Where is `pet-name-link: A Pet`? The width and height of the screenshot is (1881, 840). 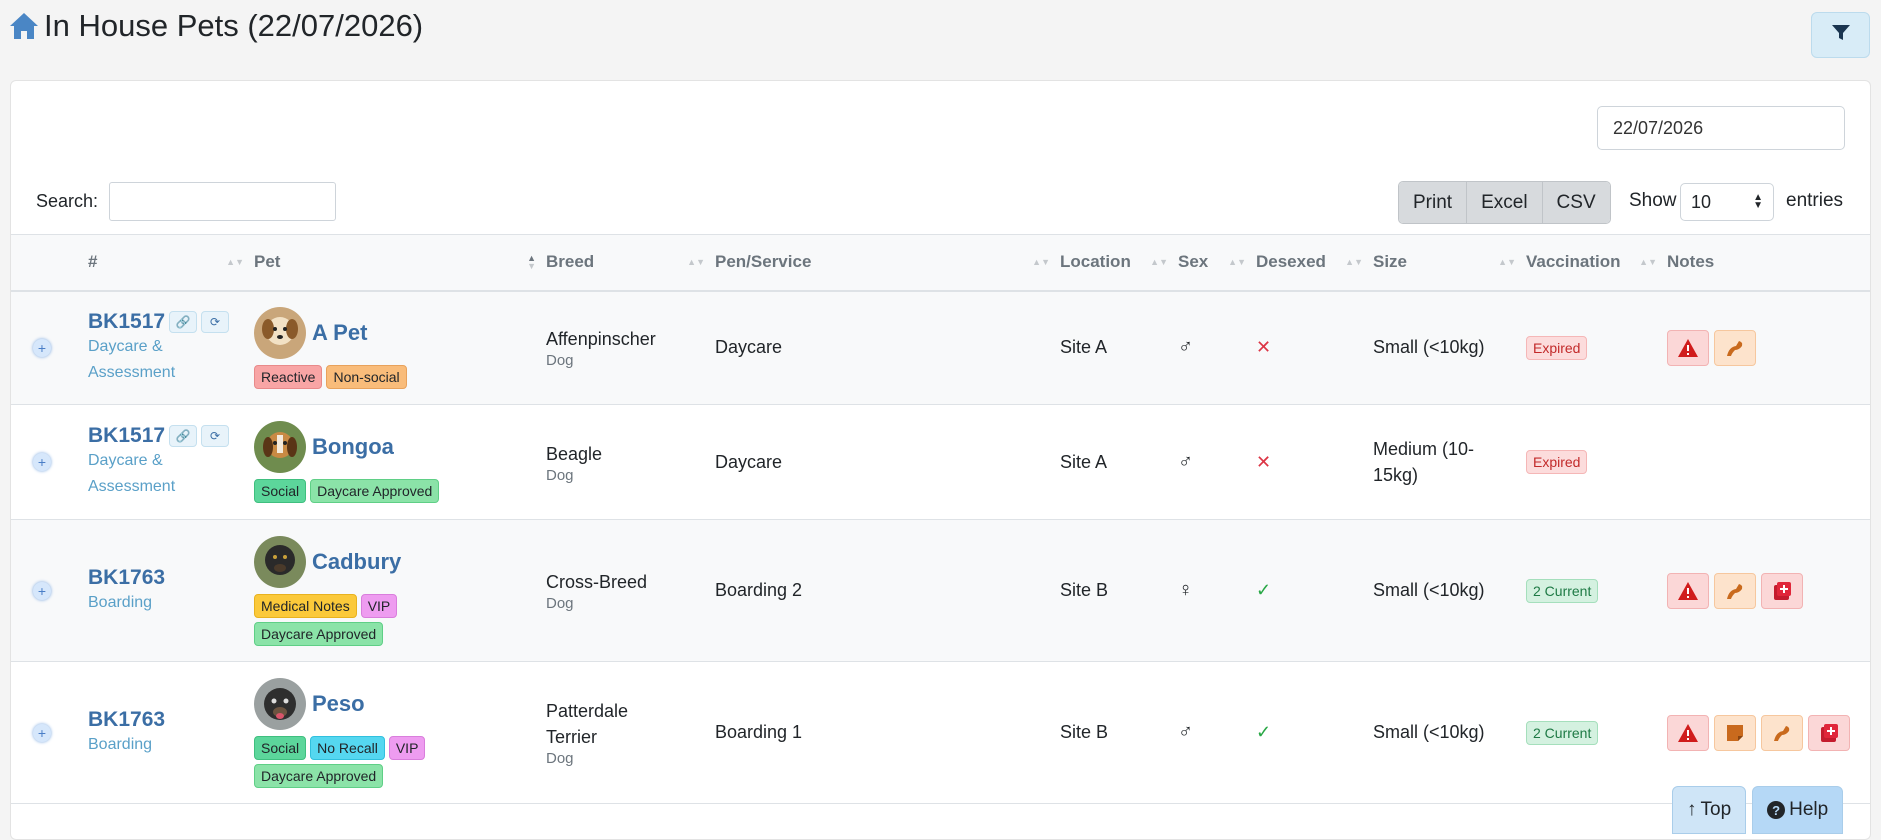 pet-name-link: A Pet is located at coordinates (339, 333).